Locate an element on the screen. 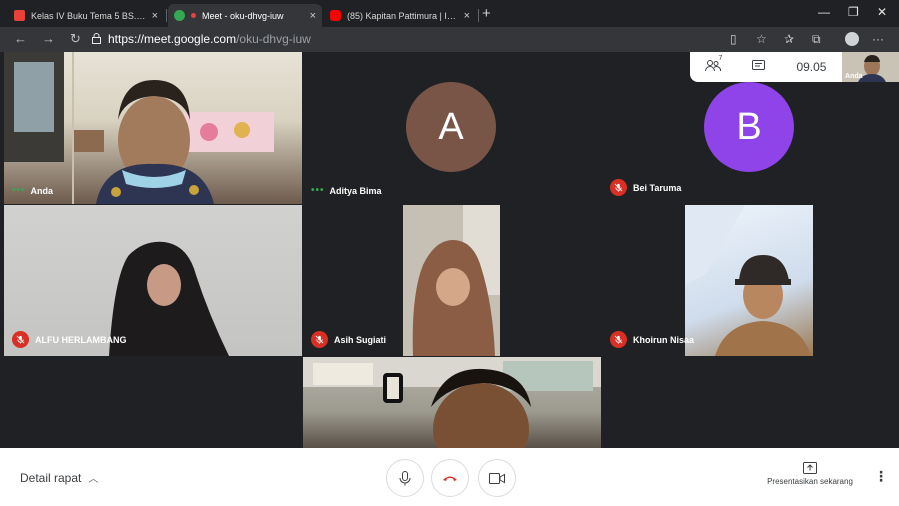  address-bar: https://meet.google.com/oku-dhvg-iuw is located at coordinates (209, 39).